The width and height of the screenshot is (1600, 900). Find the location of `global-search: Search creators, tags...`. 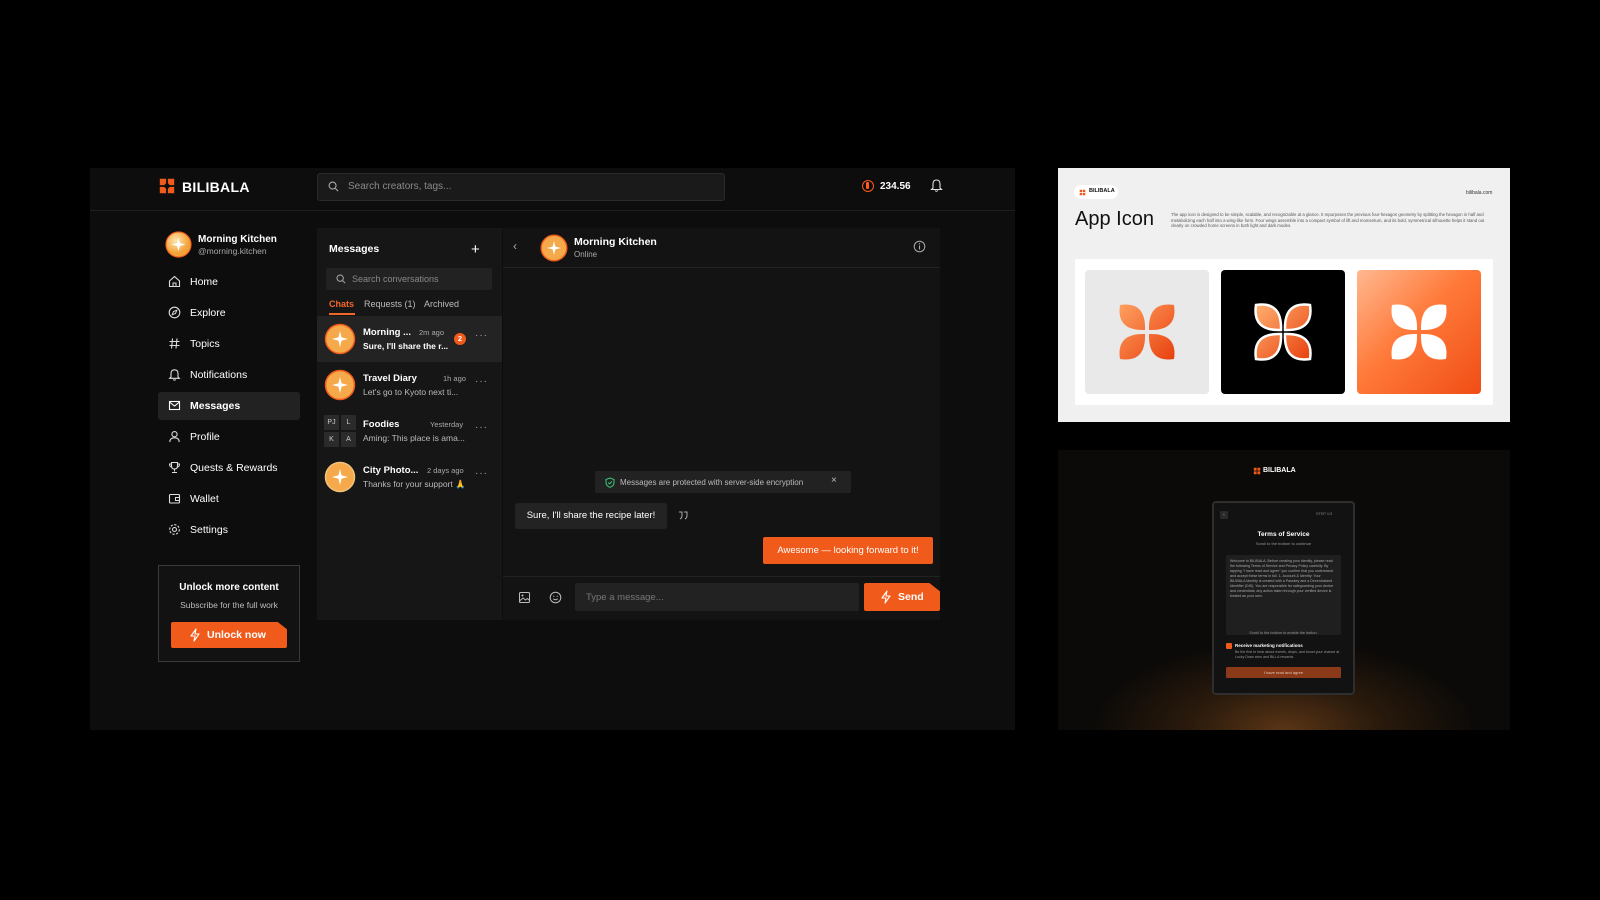

global-search: Search creators, tags... is located at coordinates (521, 187).